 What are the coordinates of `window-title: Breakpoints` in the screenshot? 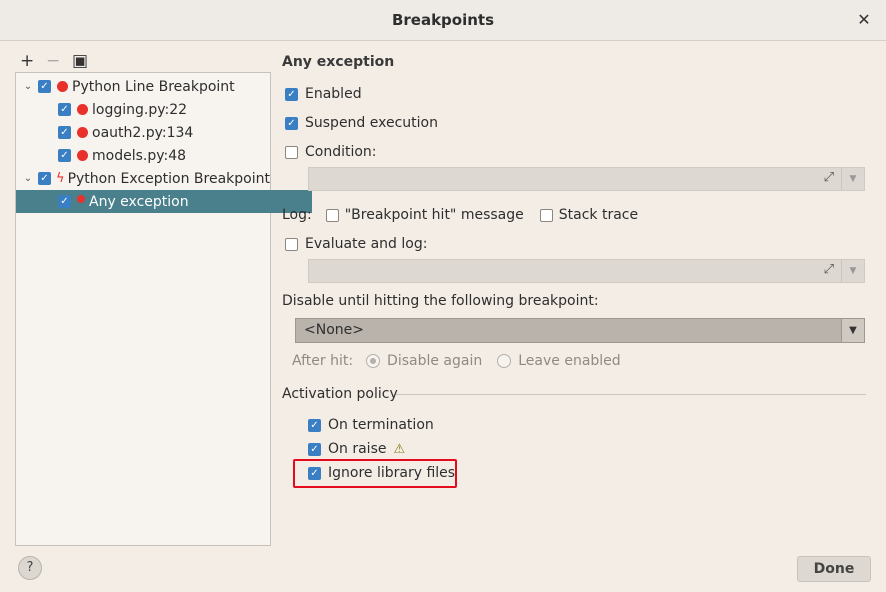 It's located at (443, 20).